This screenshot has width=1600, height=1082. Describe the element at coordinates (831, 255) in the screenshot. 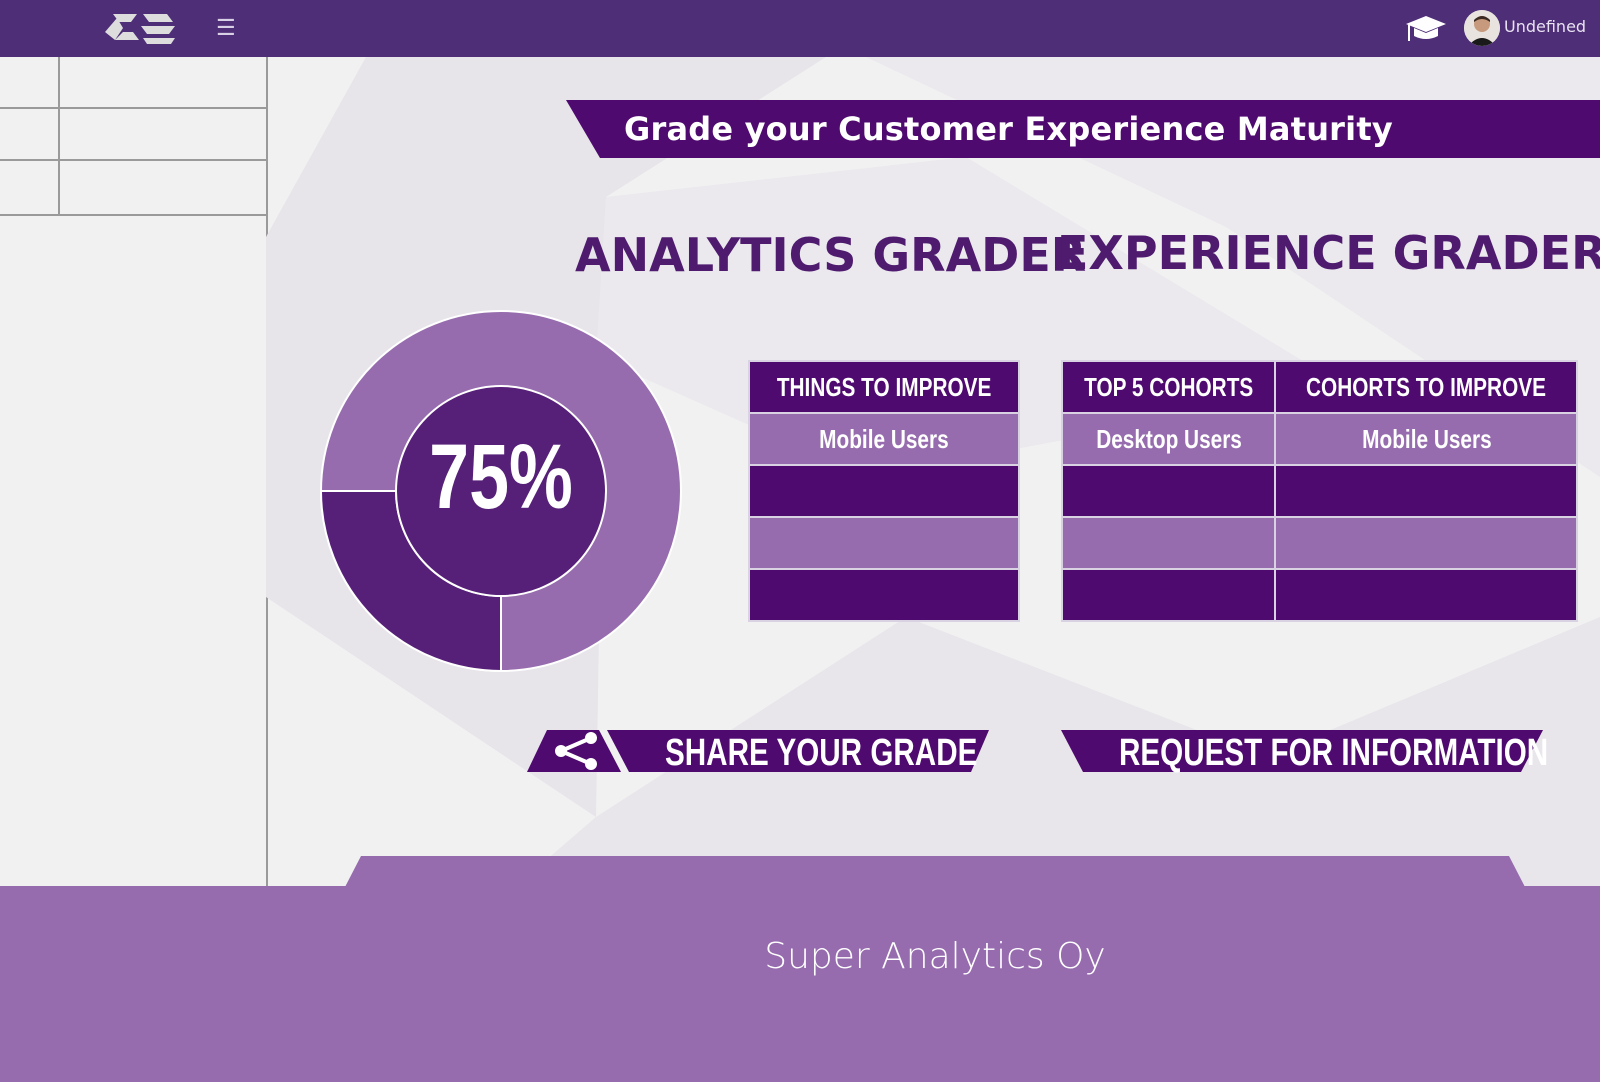

I see `analytics-grader-heading: ANALYTICS GRADER` at that location.